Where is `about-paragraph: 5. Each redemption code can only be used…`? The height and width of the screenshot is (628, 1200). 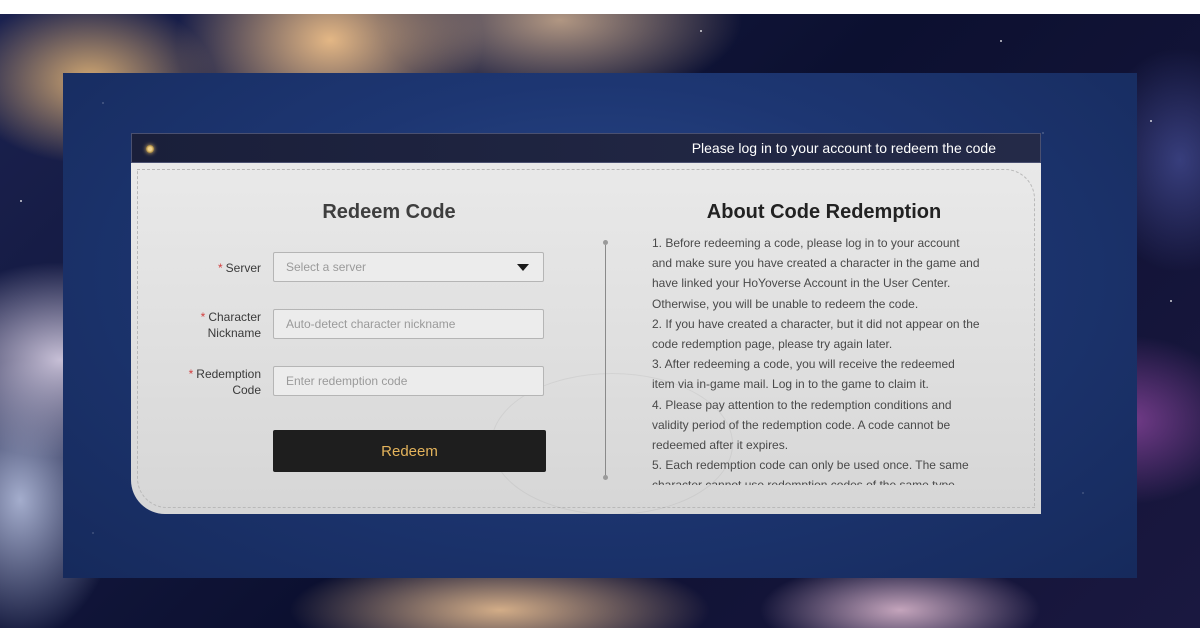
about-paragraph: 5. Each redemption code can only be used… is located at coordinates (810, 471).